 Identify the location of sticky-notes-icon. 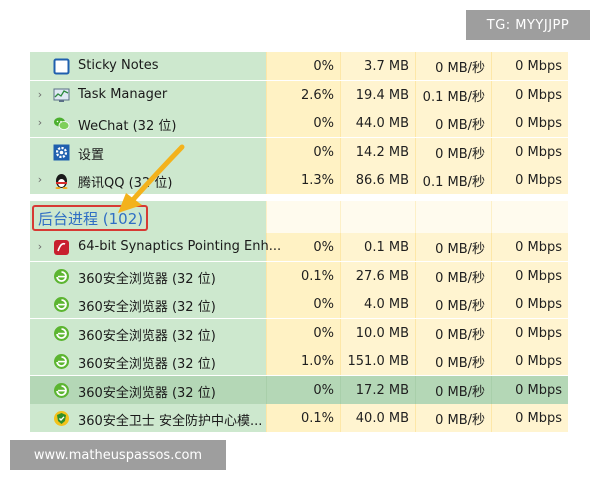
(61, 66).